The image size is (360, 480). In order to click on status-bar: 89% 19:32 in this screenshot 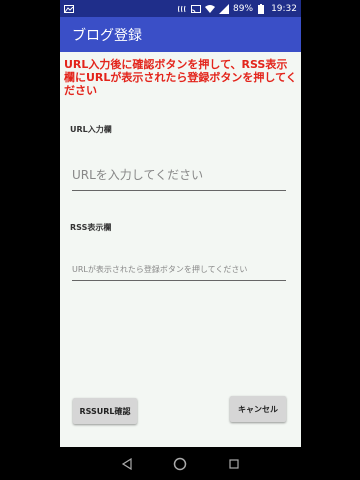, I will do `click(180, 8)`.